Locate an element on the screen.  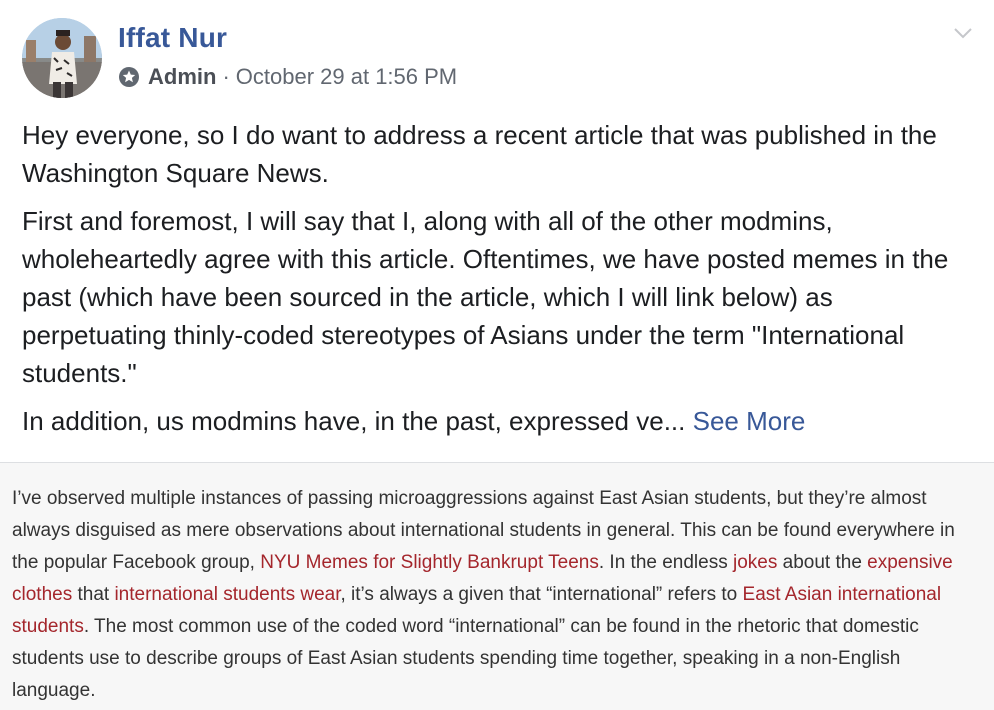
chevron-down-icon is located at coordinates (963, 33).